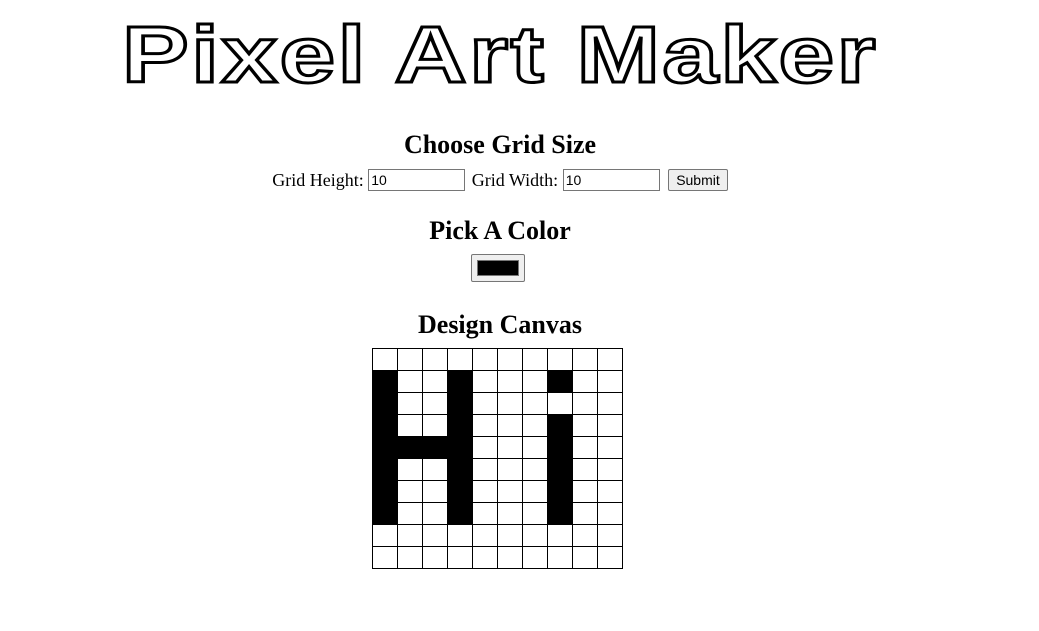  I want to click on grid-height-input, so click(417, 179).